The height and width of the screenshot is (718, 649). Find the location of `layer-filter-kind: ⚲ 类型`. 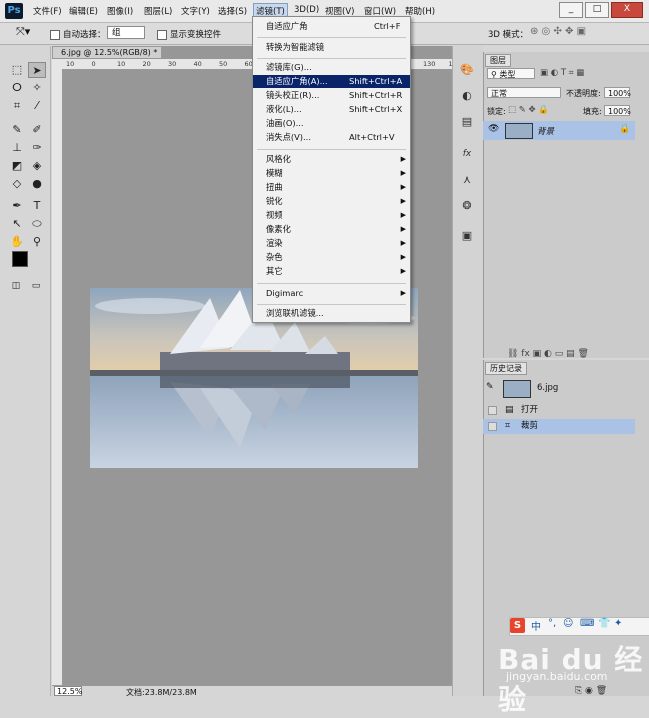

layer-filter-kind: ⚲ 类型 is located at coordinates (511, 73).